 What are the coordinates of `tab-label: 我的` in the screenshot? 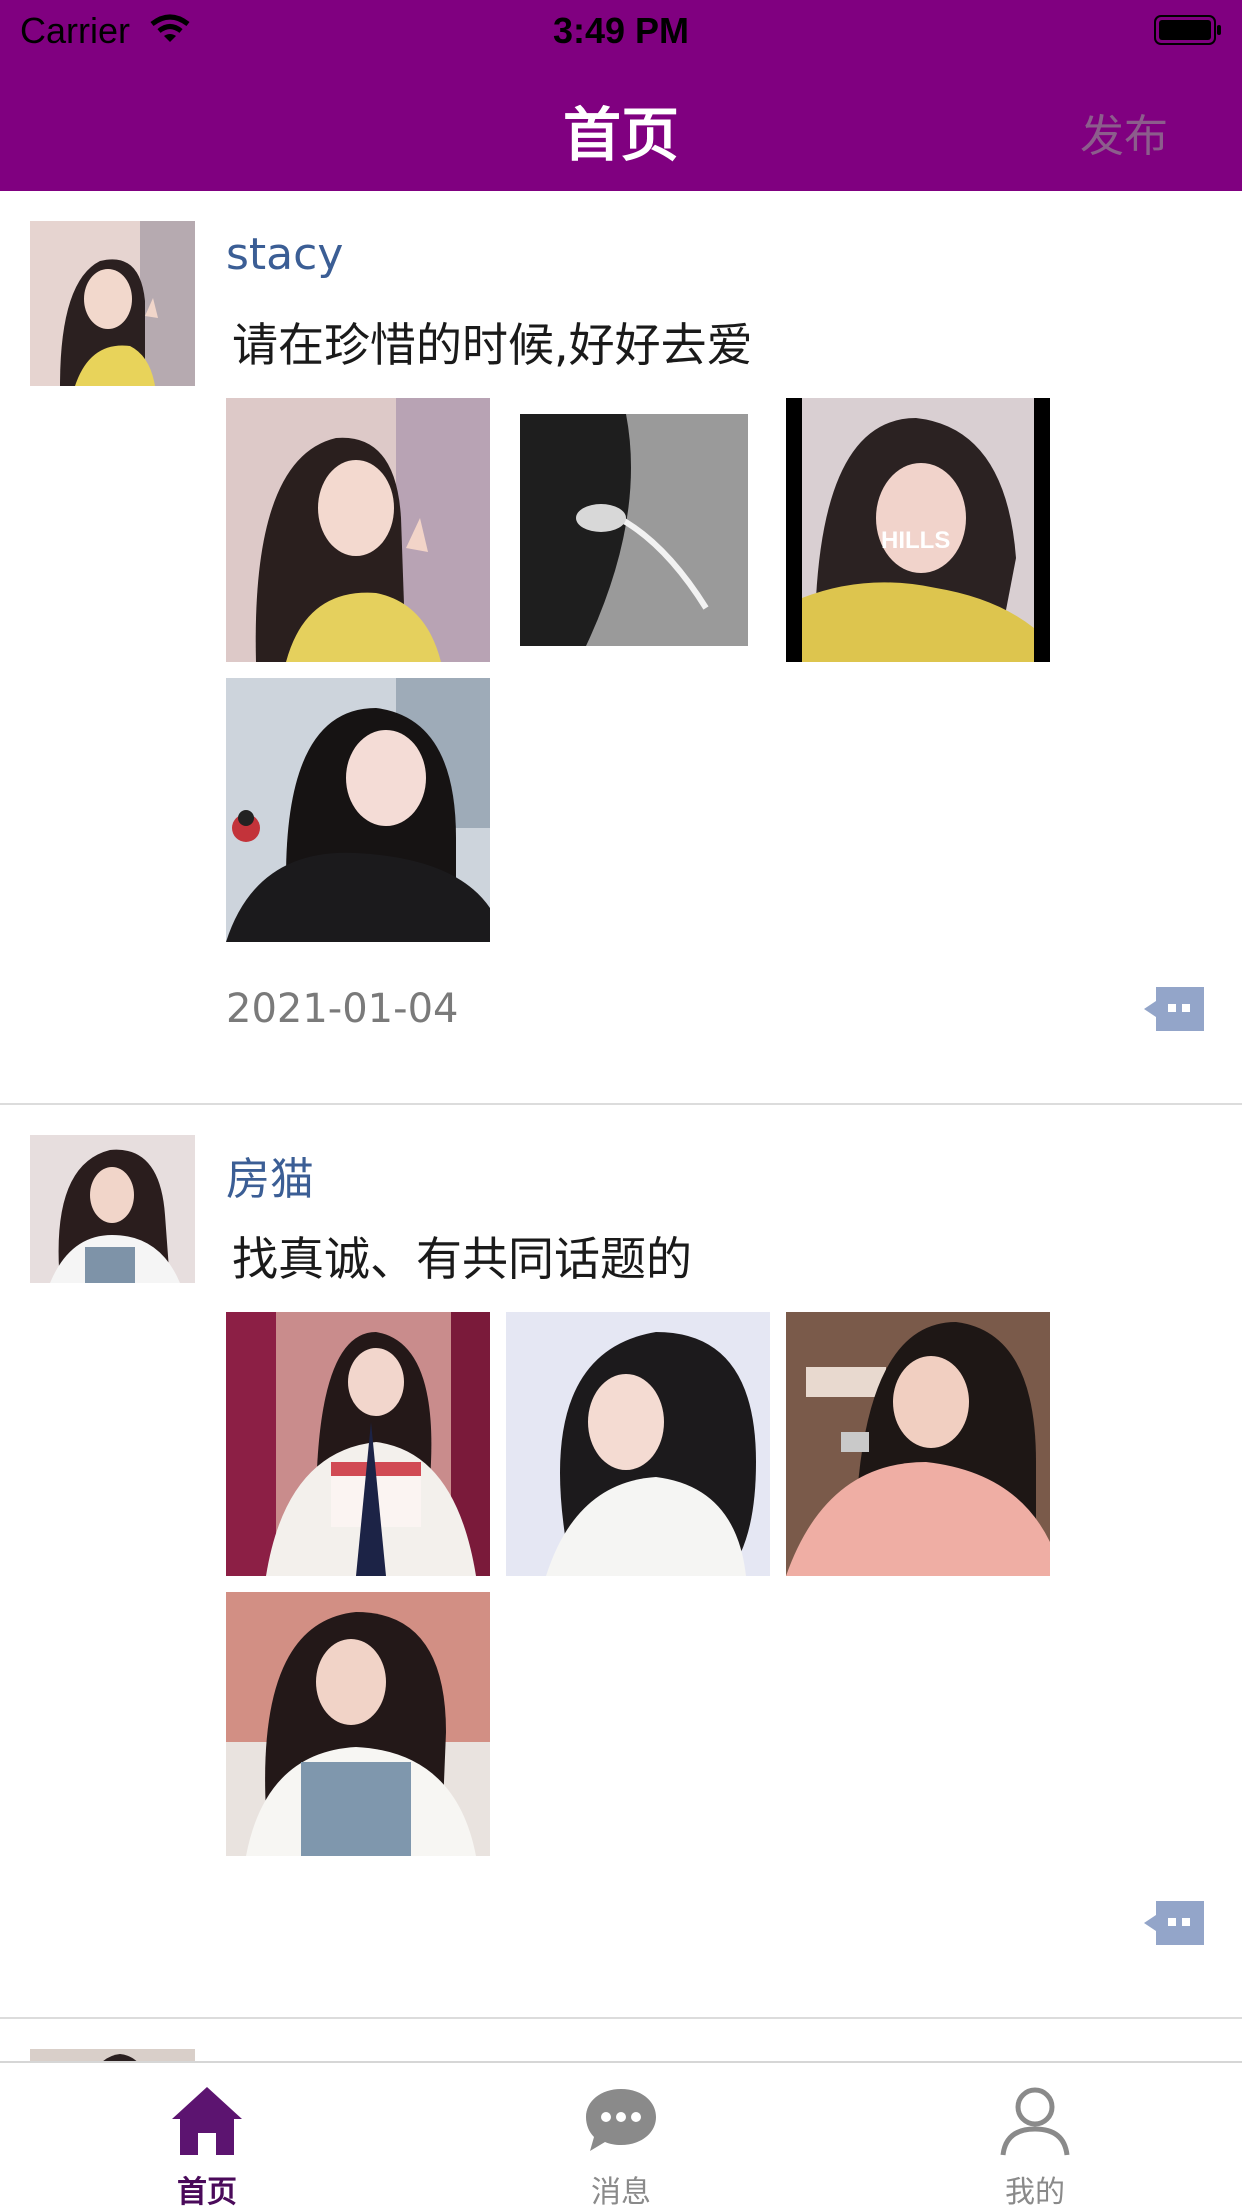 It's located at (1035, 2192).